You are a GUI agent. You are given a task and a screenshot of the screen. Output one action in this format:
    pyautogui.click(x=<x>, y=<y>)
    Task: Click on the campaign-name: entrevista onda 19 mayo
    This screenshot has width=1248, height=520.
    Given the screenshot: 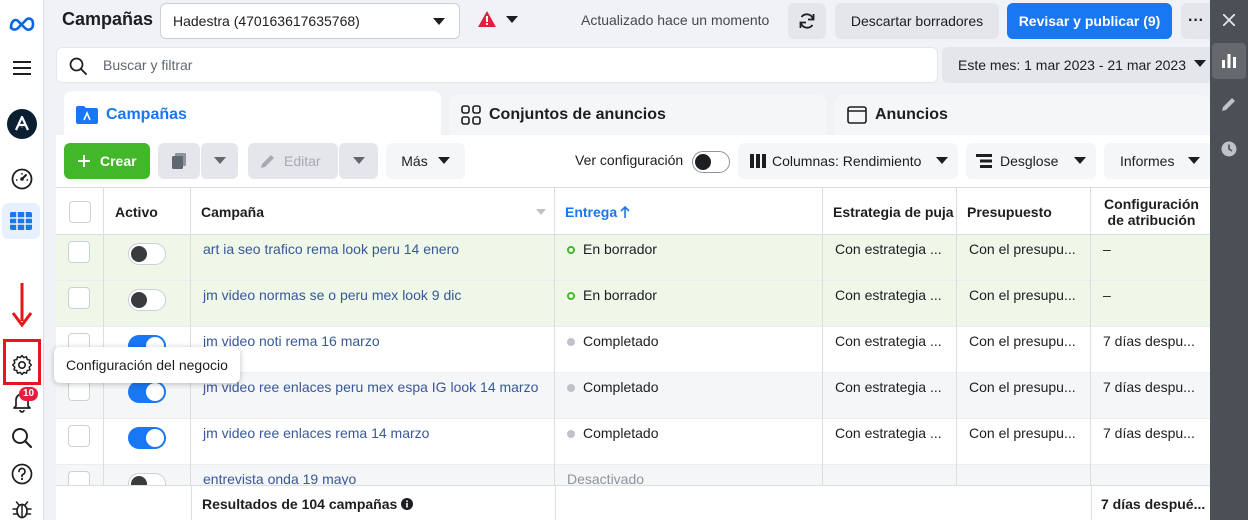 What is the action you would take?
    pyautogui.click(x=373, y=475)
    